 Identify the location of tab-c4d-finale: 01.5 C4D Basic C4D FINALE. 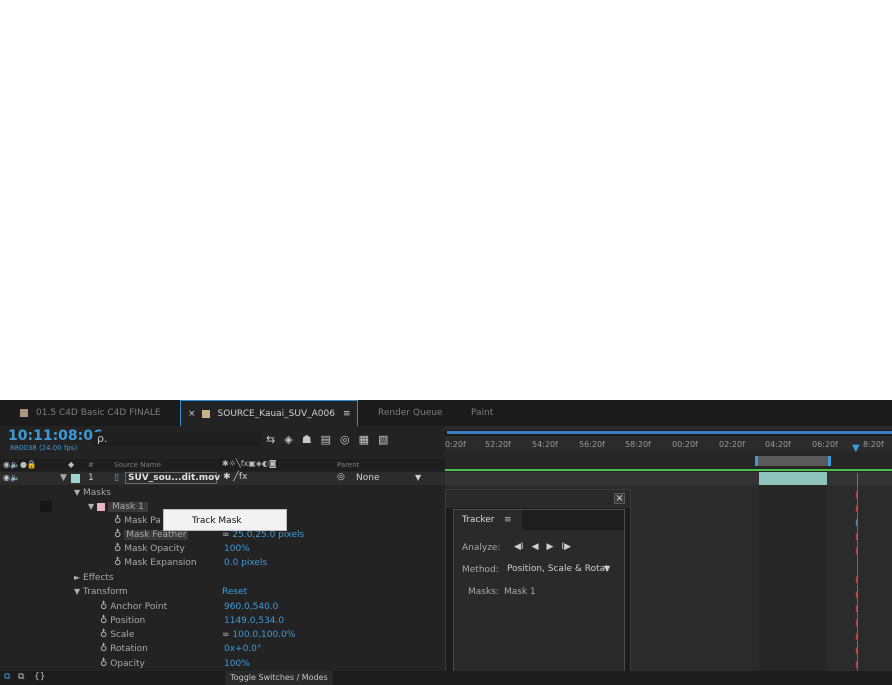
(90, 413).